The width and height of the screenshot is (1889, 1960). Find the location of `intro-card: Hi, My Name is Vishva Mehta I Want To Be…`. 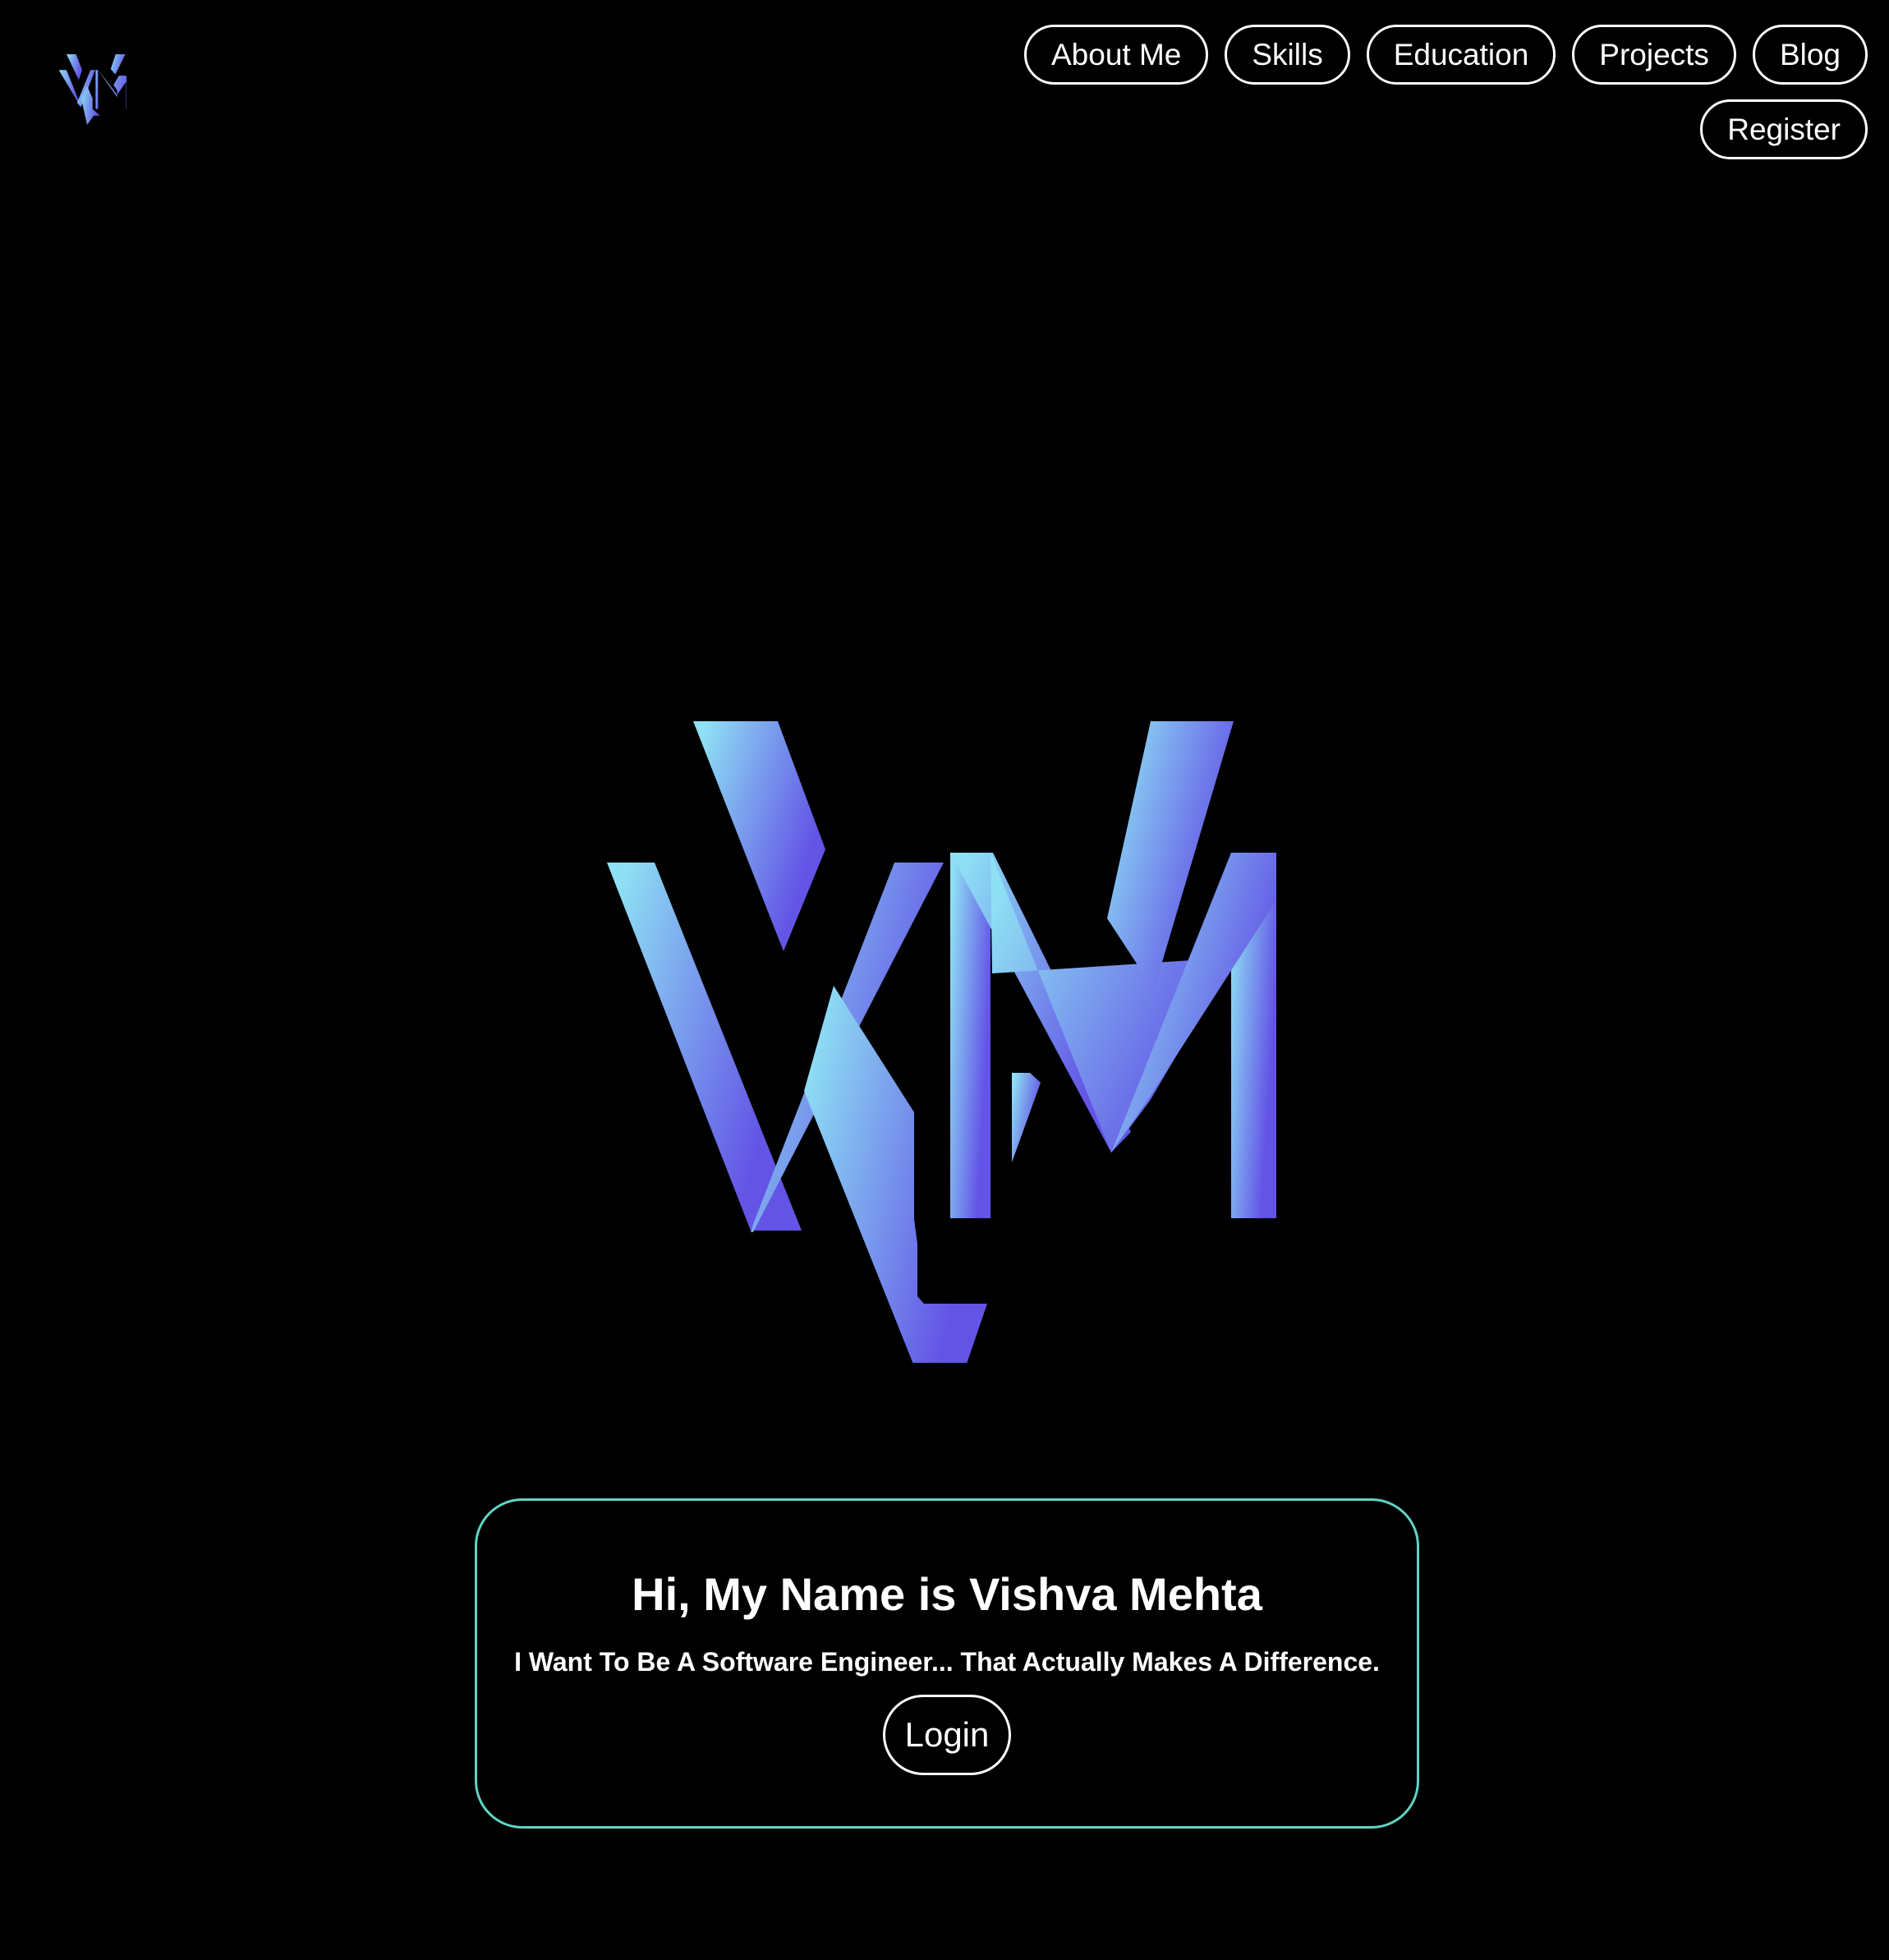

intro-card: Hi, My Name is Vishva Mehta I Want To Be… is located at coordinates (947, 1663).